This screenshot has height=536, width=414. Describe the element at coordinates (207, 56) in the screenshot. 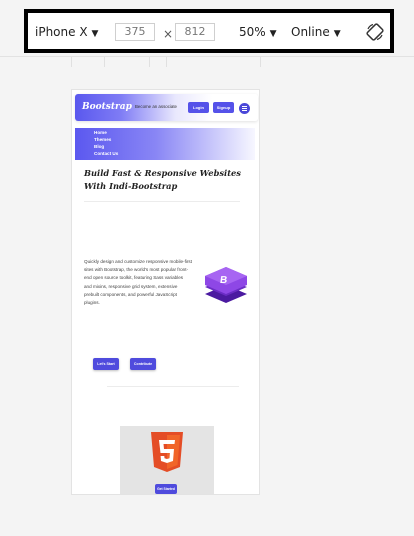

I see `ruler` at that location.